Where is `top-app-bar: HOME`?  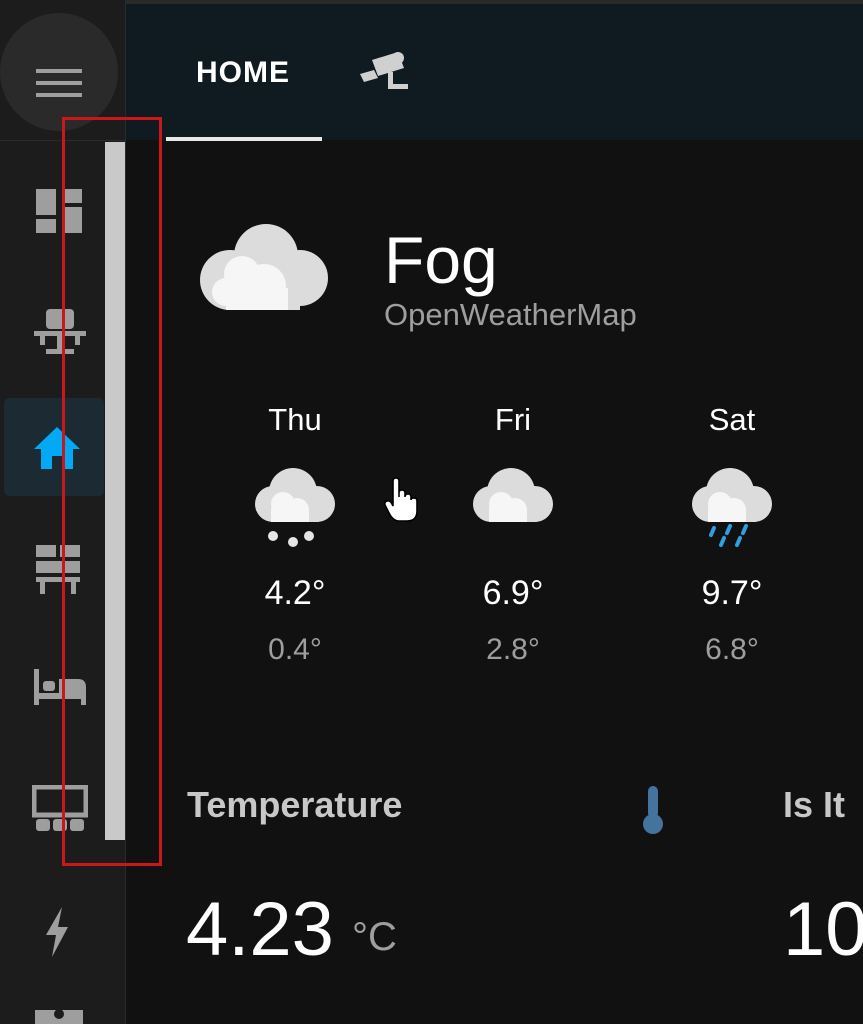 top-app-bar: HOME is located at coordinates (494, 70).